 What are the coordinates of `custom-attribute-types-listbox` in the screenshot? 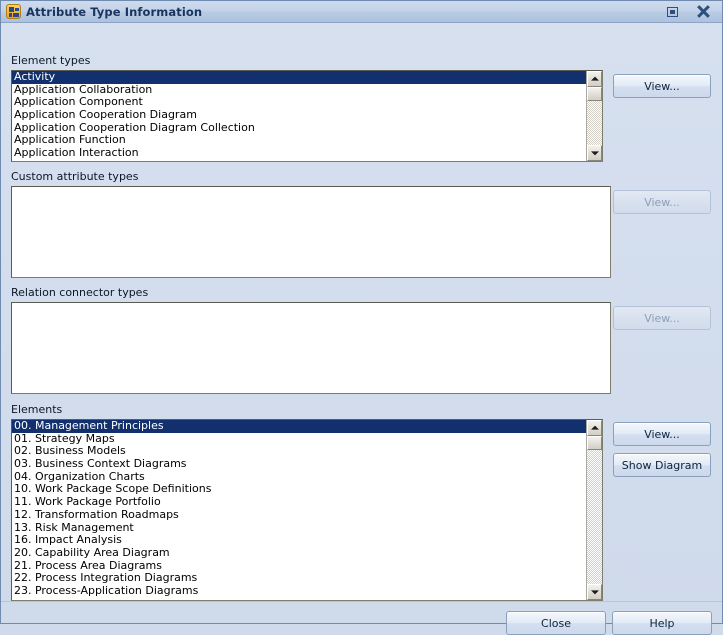 It's located at (311, 232).